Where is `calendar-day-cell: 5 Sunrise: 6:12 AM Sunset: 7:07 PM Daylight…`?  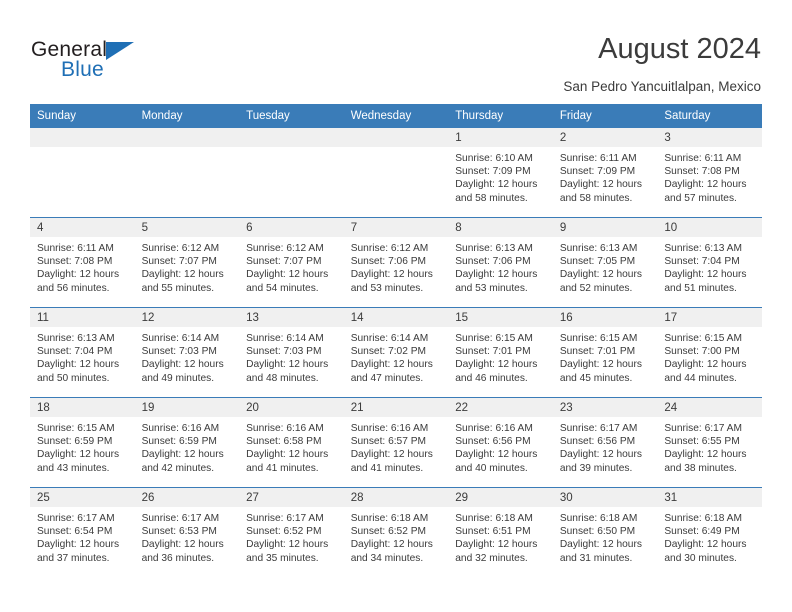 calendar-day-cell: 5 Sunrise: 6:12 AM Sunset: 7:07 PM Daylight… is located at coordinates (187, 262).